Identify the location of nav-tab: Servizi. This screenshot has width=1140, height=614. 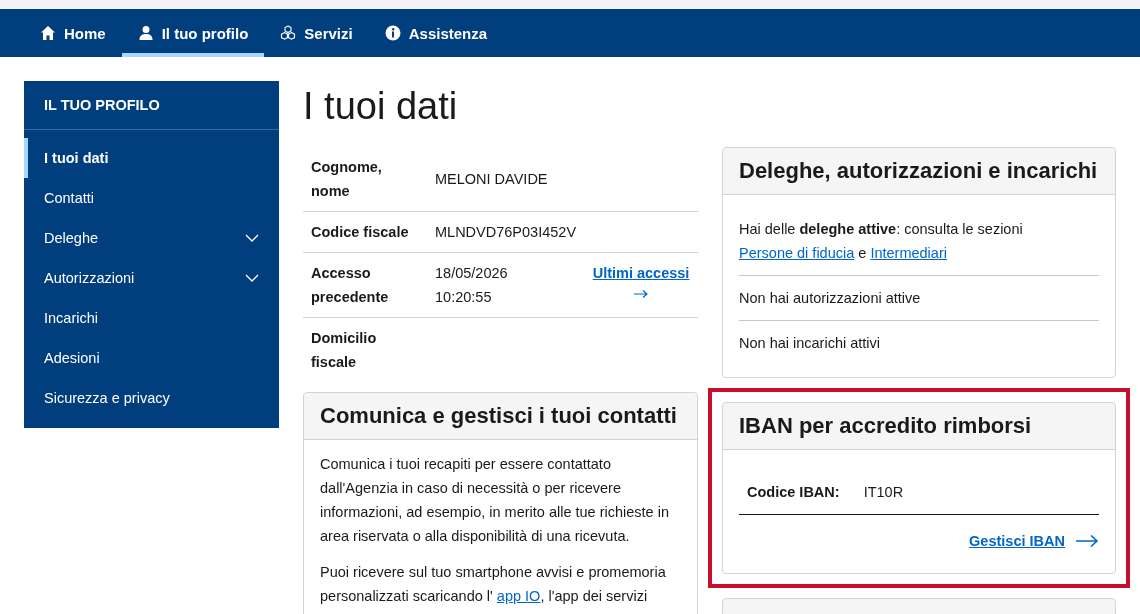
(316, 33).